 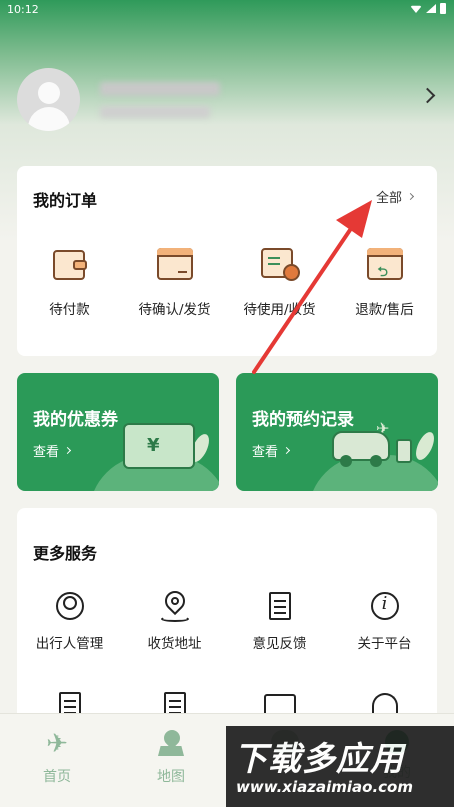 I want to click on avatar, so click(x=48, y=99).